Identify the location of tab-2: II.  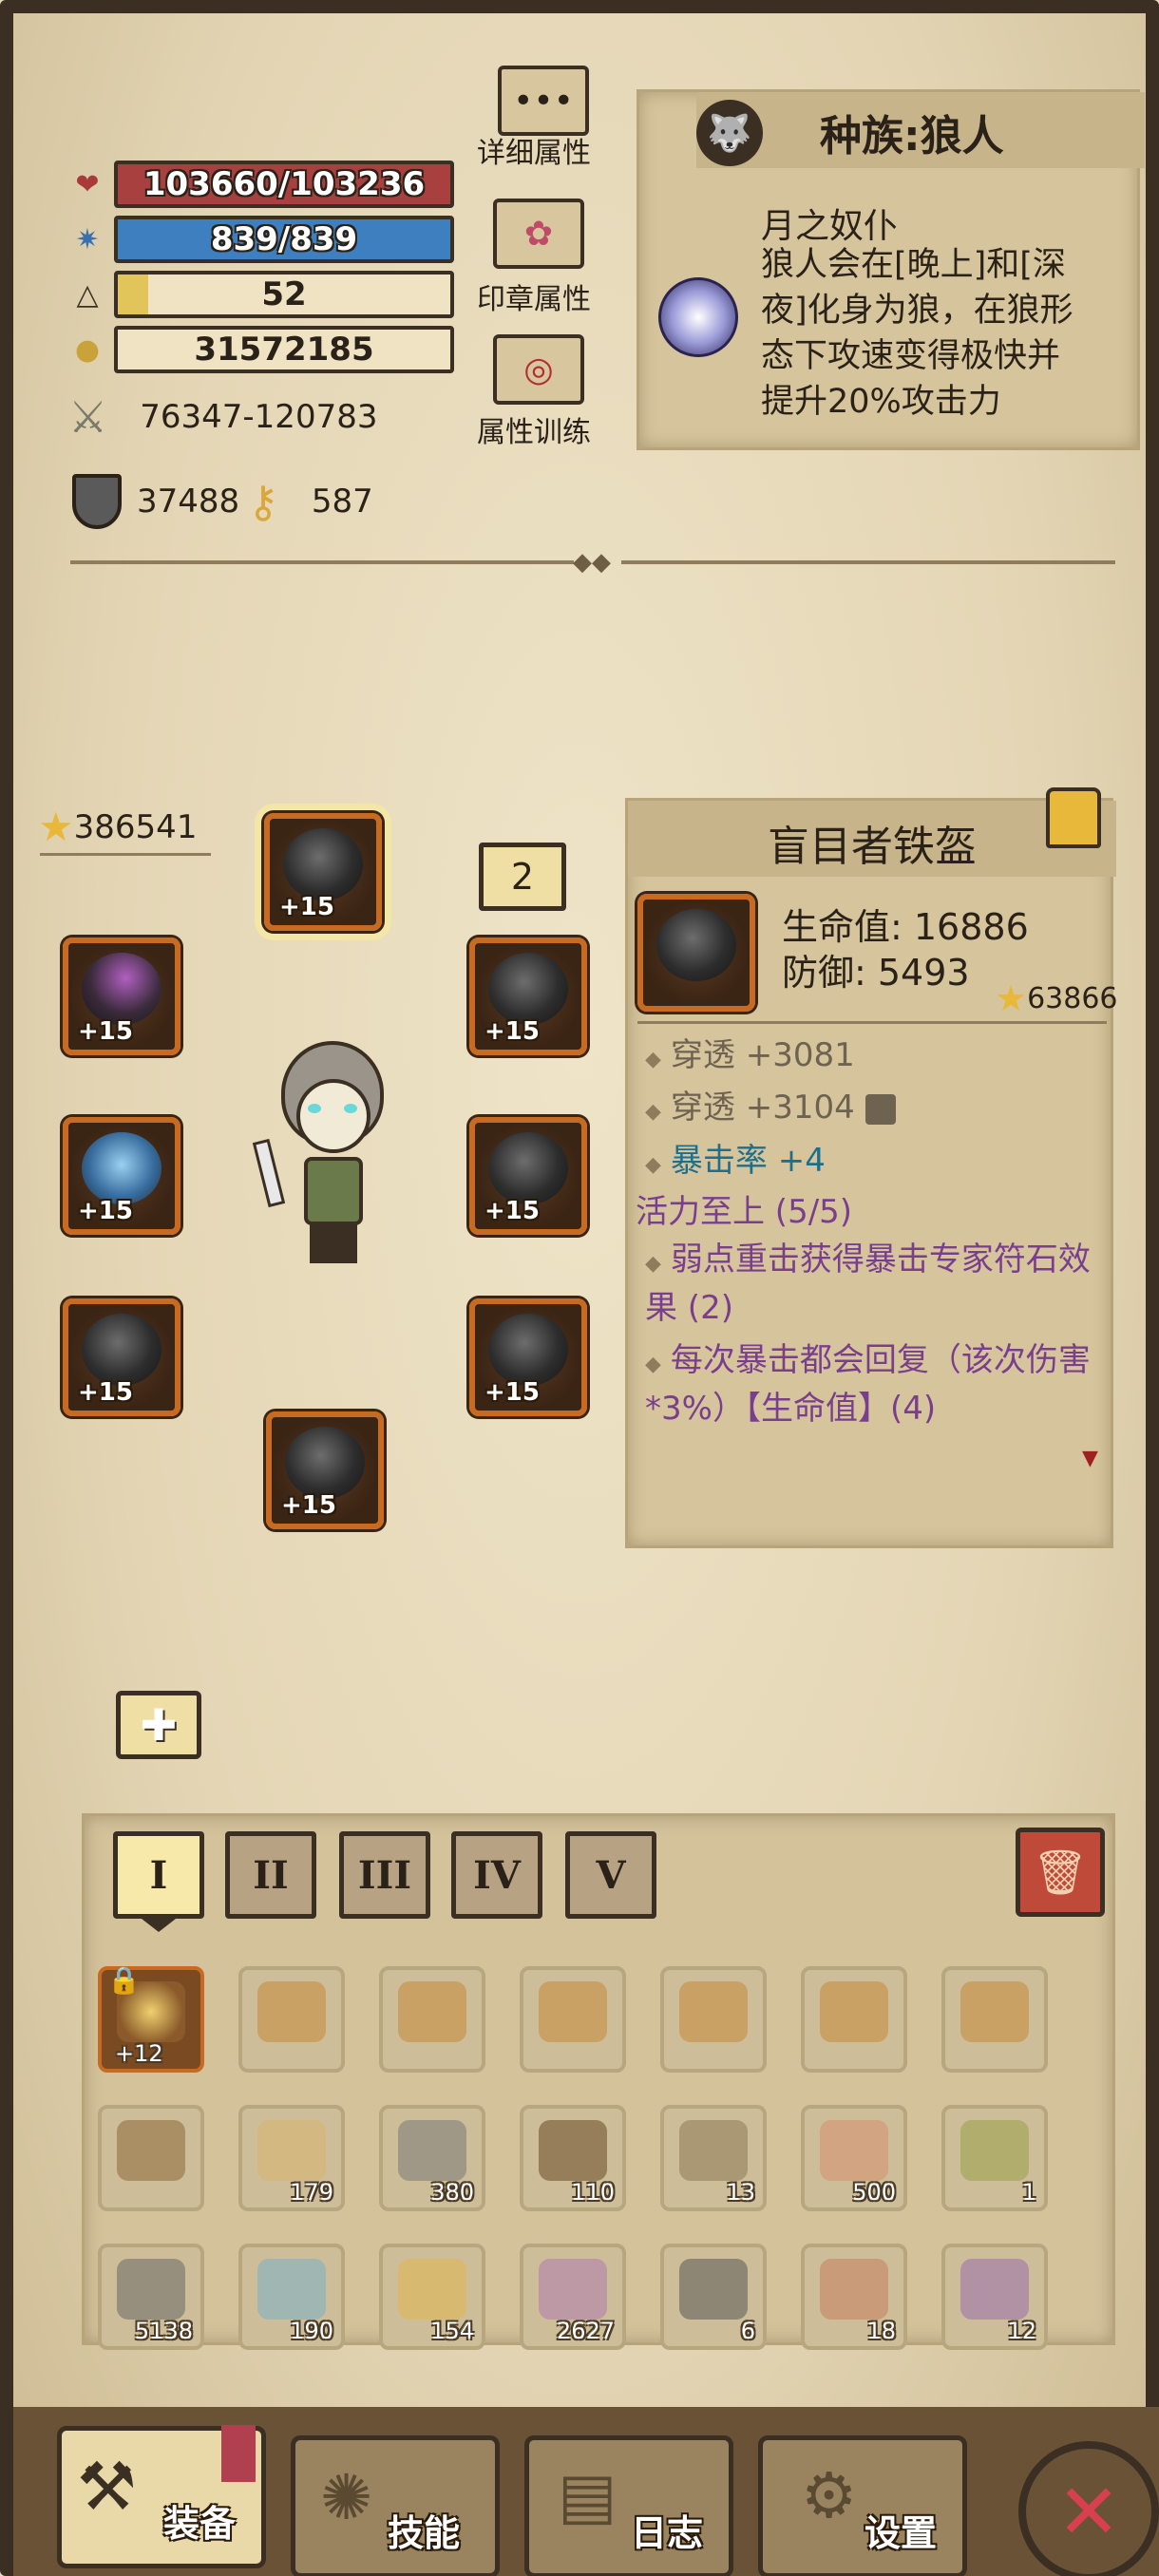
(270, 1875).